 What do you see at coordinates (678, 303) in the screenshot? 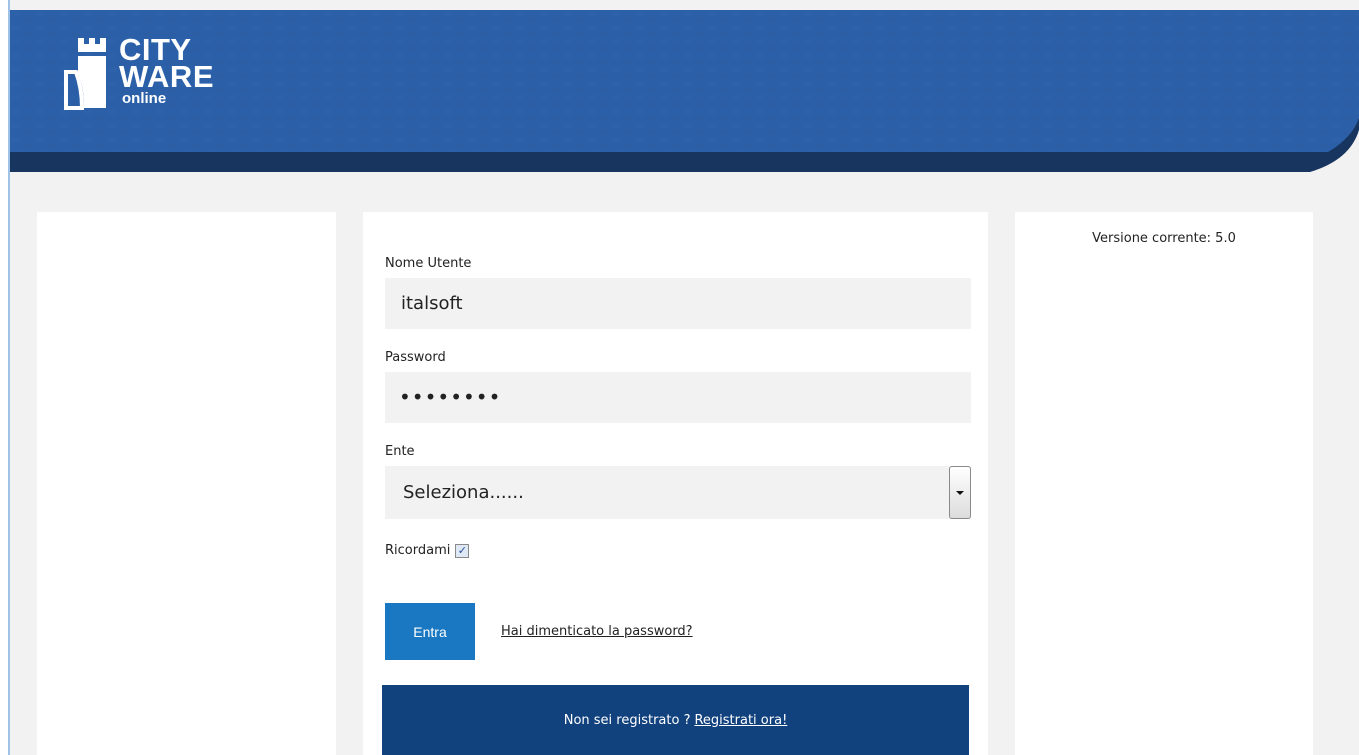
I see `username-input: italsoft` at bounding box center [678, 303].